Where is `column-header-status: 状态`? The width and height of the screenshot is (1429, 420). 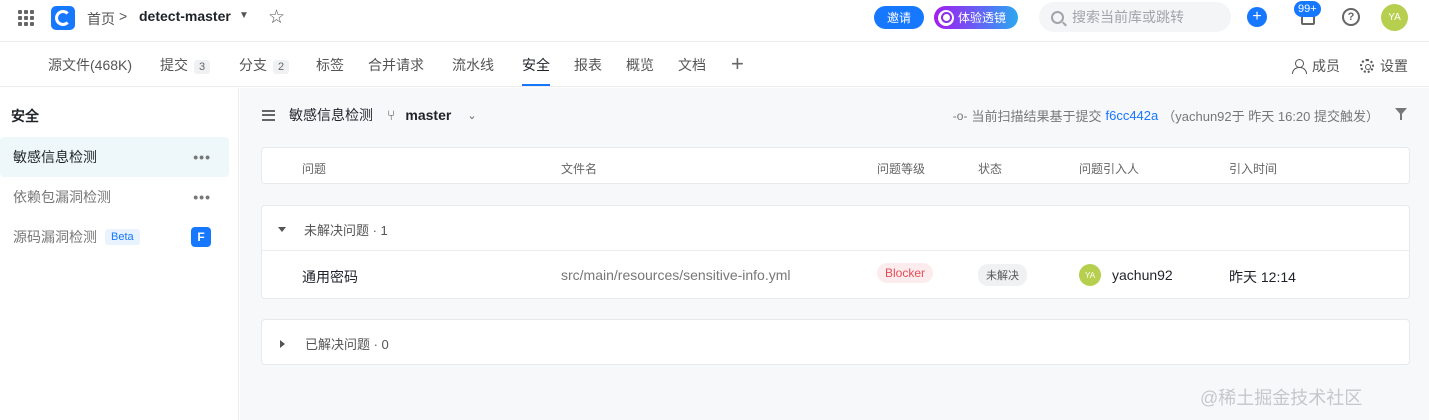
column-header-status: 状态 is located at coordinates (990, 169).